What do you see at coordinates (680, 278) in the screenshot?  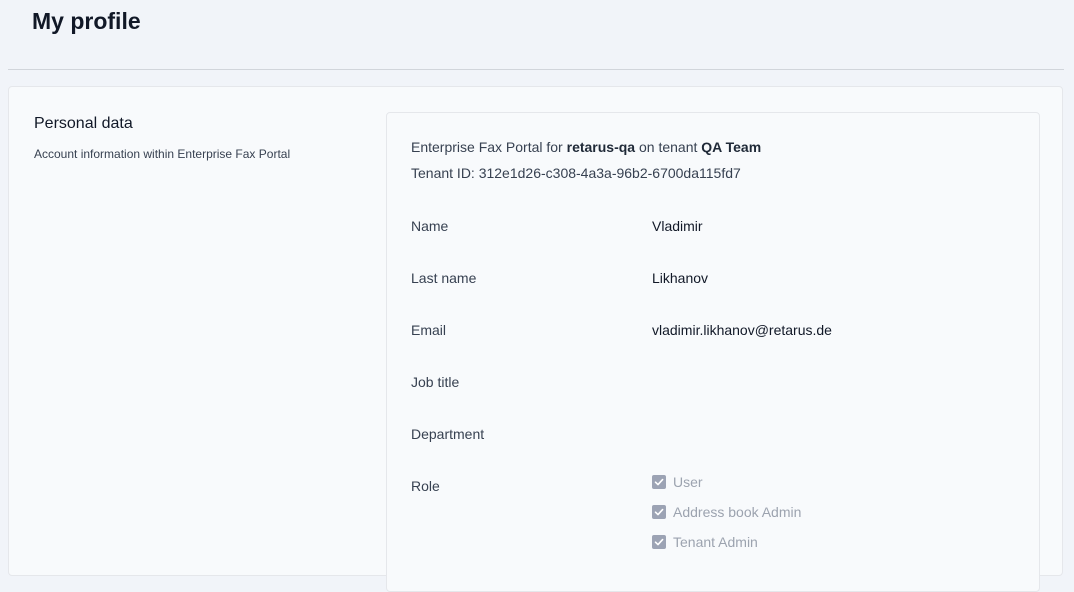 I see `last-name-value: Likhanov` at bounding box center [680, 278].